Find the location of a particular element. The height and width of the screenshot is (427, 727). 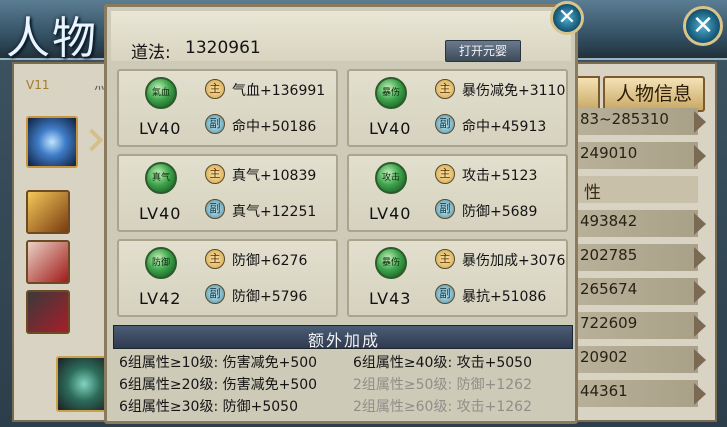

window-close-button: ✕ is located at coordinates (703, 26).